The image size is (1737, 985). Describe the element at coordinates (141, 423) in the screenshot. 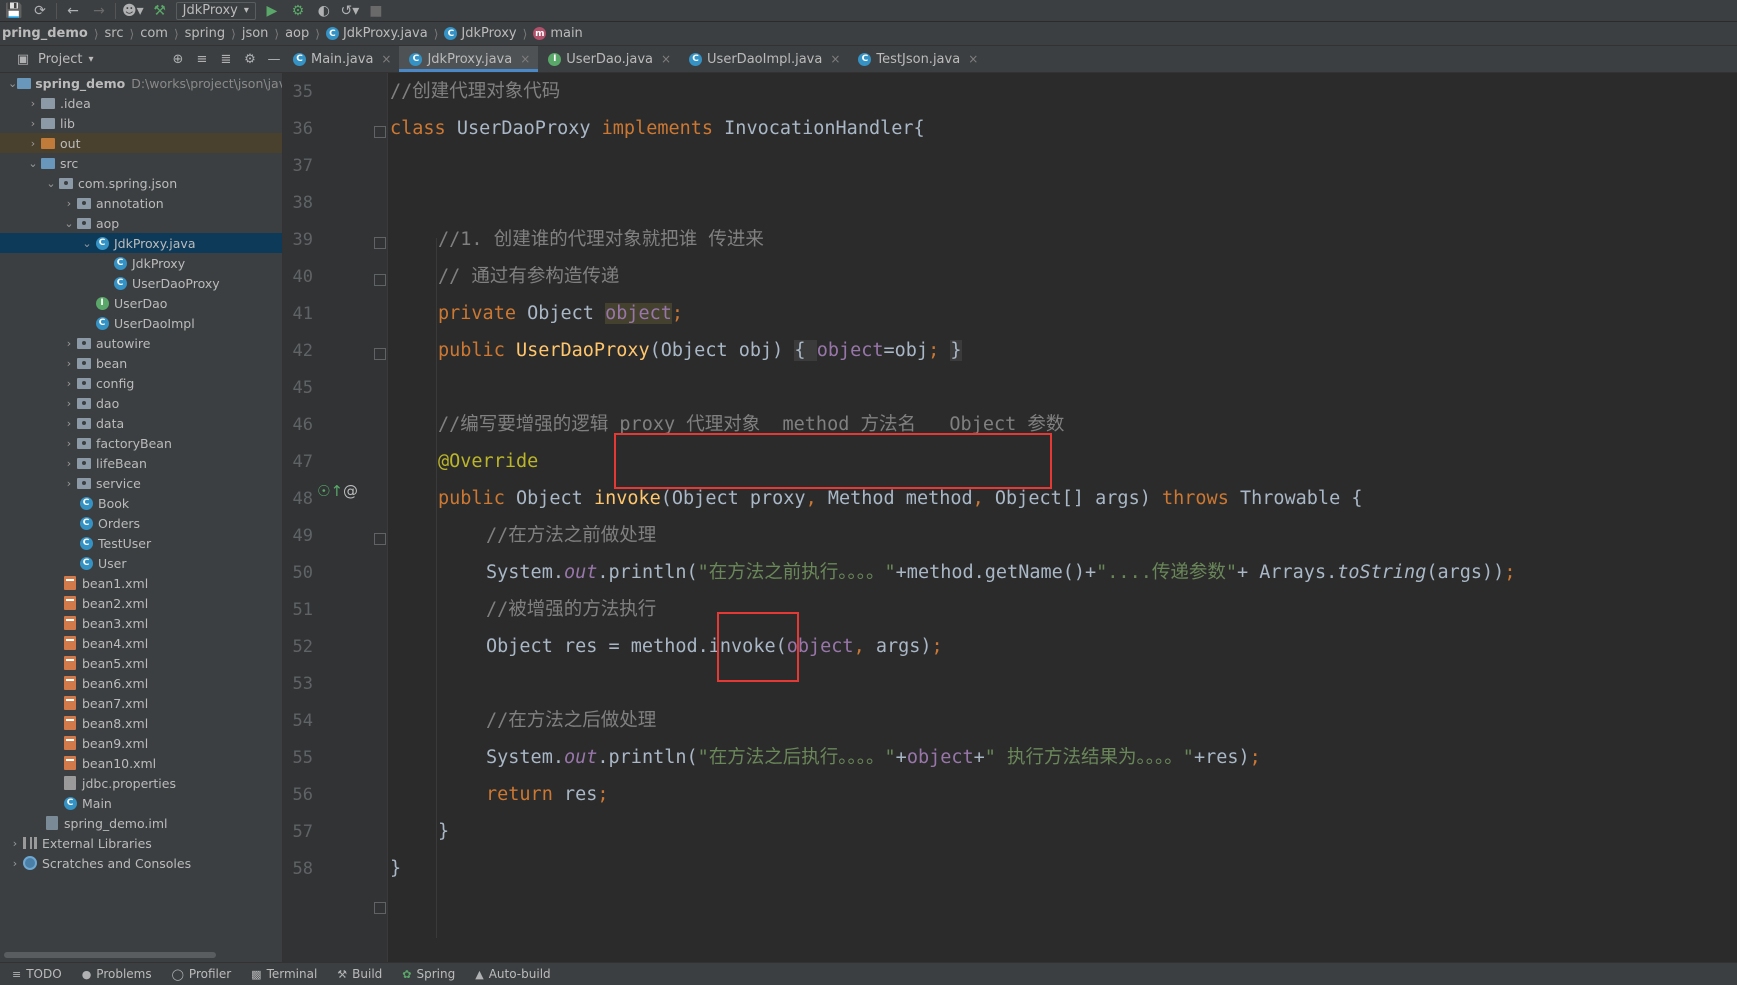

I see `tree-item-data: › data` at that location.